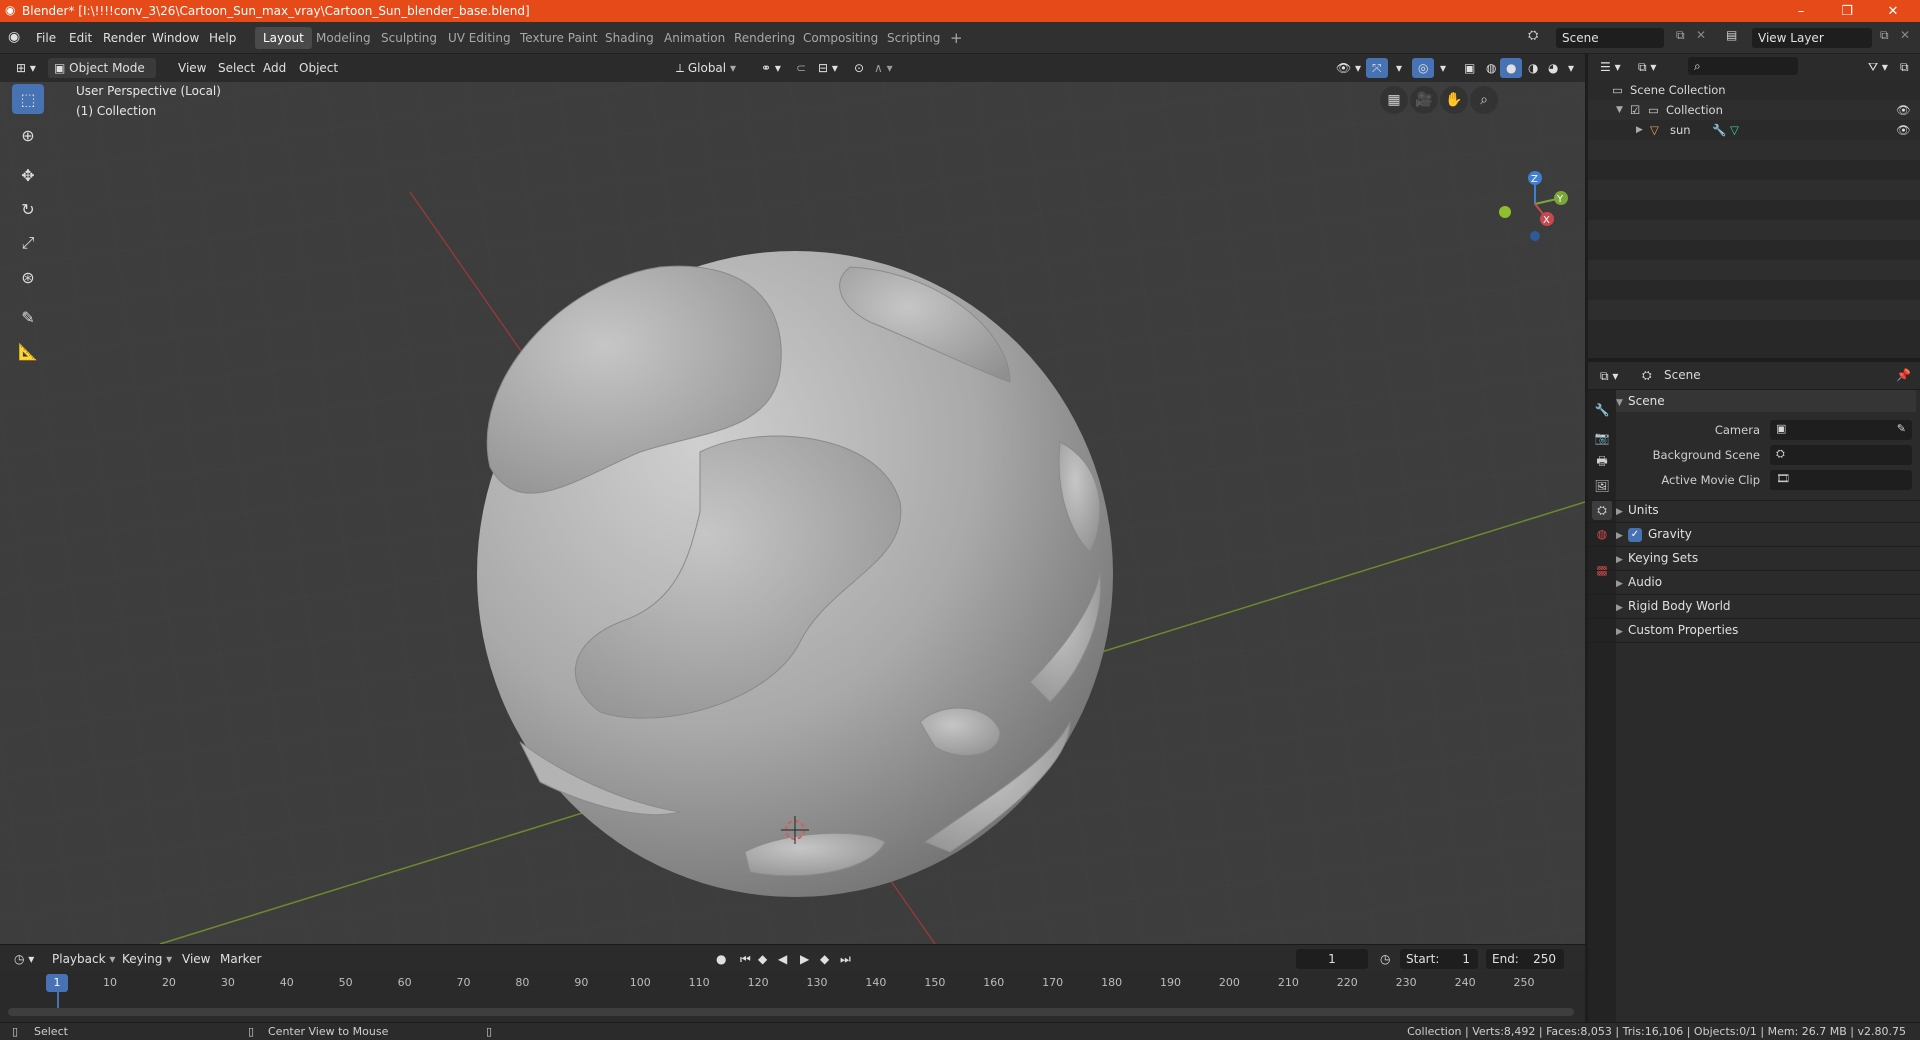 Image resolution: width=1920 pixels, height=1040 pixels. I want to click on move-tool: ✥, so click(28, 175).